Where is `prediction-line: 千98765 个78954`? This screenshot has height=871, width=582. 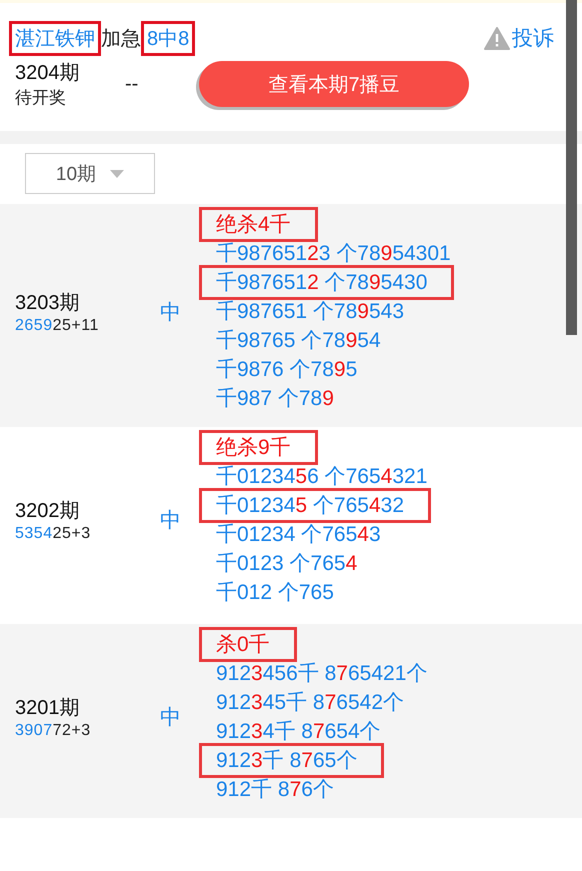 prediction-line: 千98765 个78954 is located at coordinates (298, 341).